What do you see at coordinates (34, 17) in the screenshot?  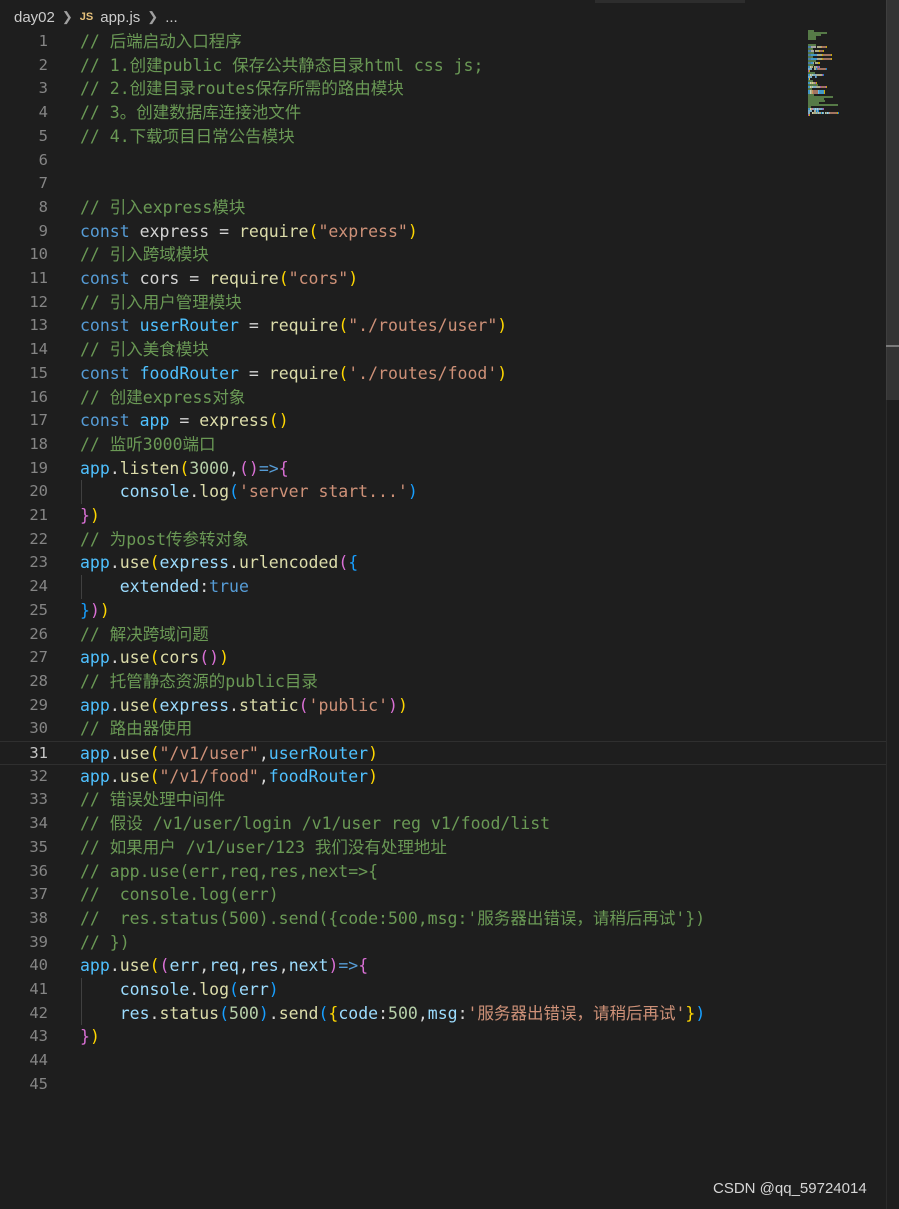 I see `breadcrumb-folder: day02` at bounding box center [34, 17].